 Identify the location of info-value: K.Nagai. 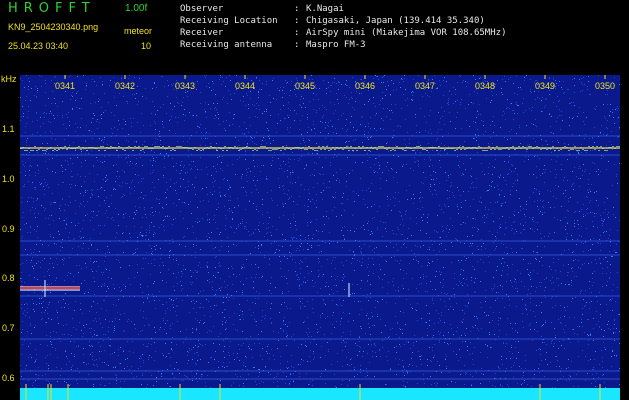
(325, 9).